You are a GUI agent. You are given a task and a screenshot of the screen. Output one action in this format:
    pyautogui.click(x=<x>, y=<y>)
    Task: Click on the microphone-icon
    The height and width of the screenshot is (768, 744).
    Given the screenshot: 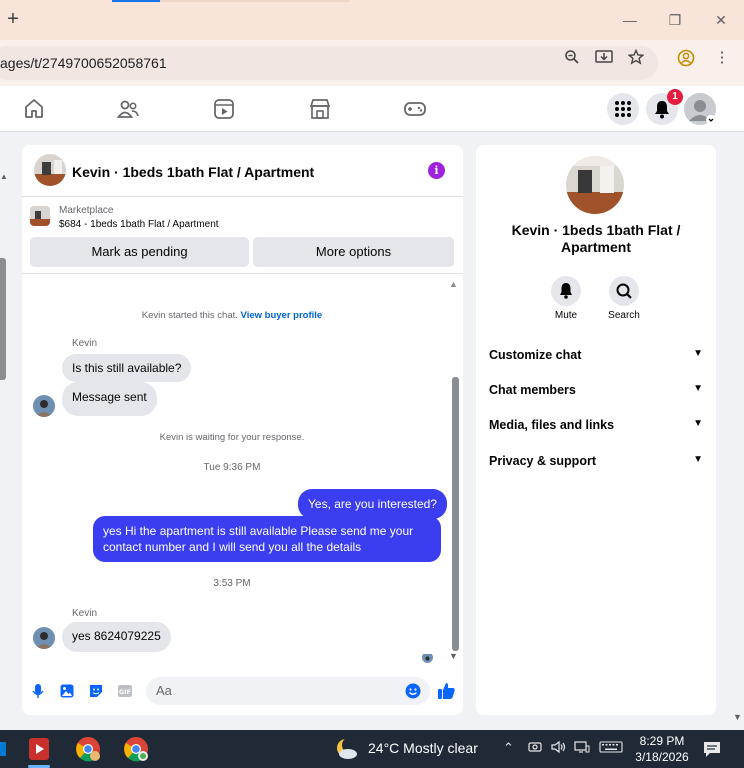 What is the action you would take?
    pyautogui.click(x=38, y=691)
    